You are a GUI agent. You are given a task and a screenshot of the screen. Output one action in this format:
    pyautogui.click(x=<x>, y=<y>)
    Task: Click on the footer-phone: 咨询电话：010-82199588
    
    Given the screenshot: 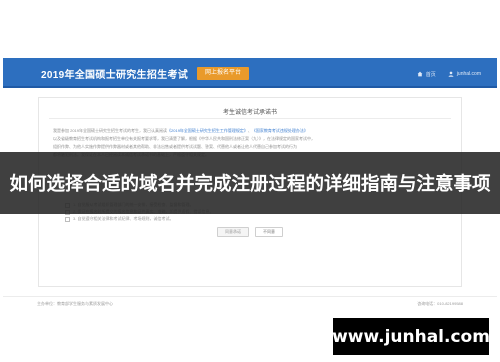 What is the action you would take?
    pyautogui.click(x=440, y=303)
    